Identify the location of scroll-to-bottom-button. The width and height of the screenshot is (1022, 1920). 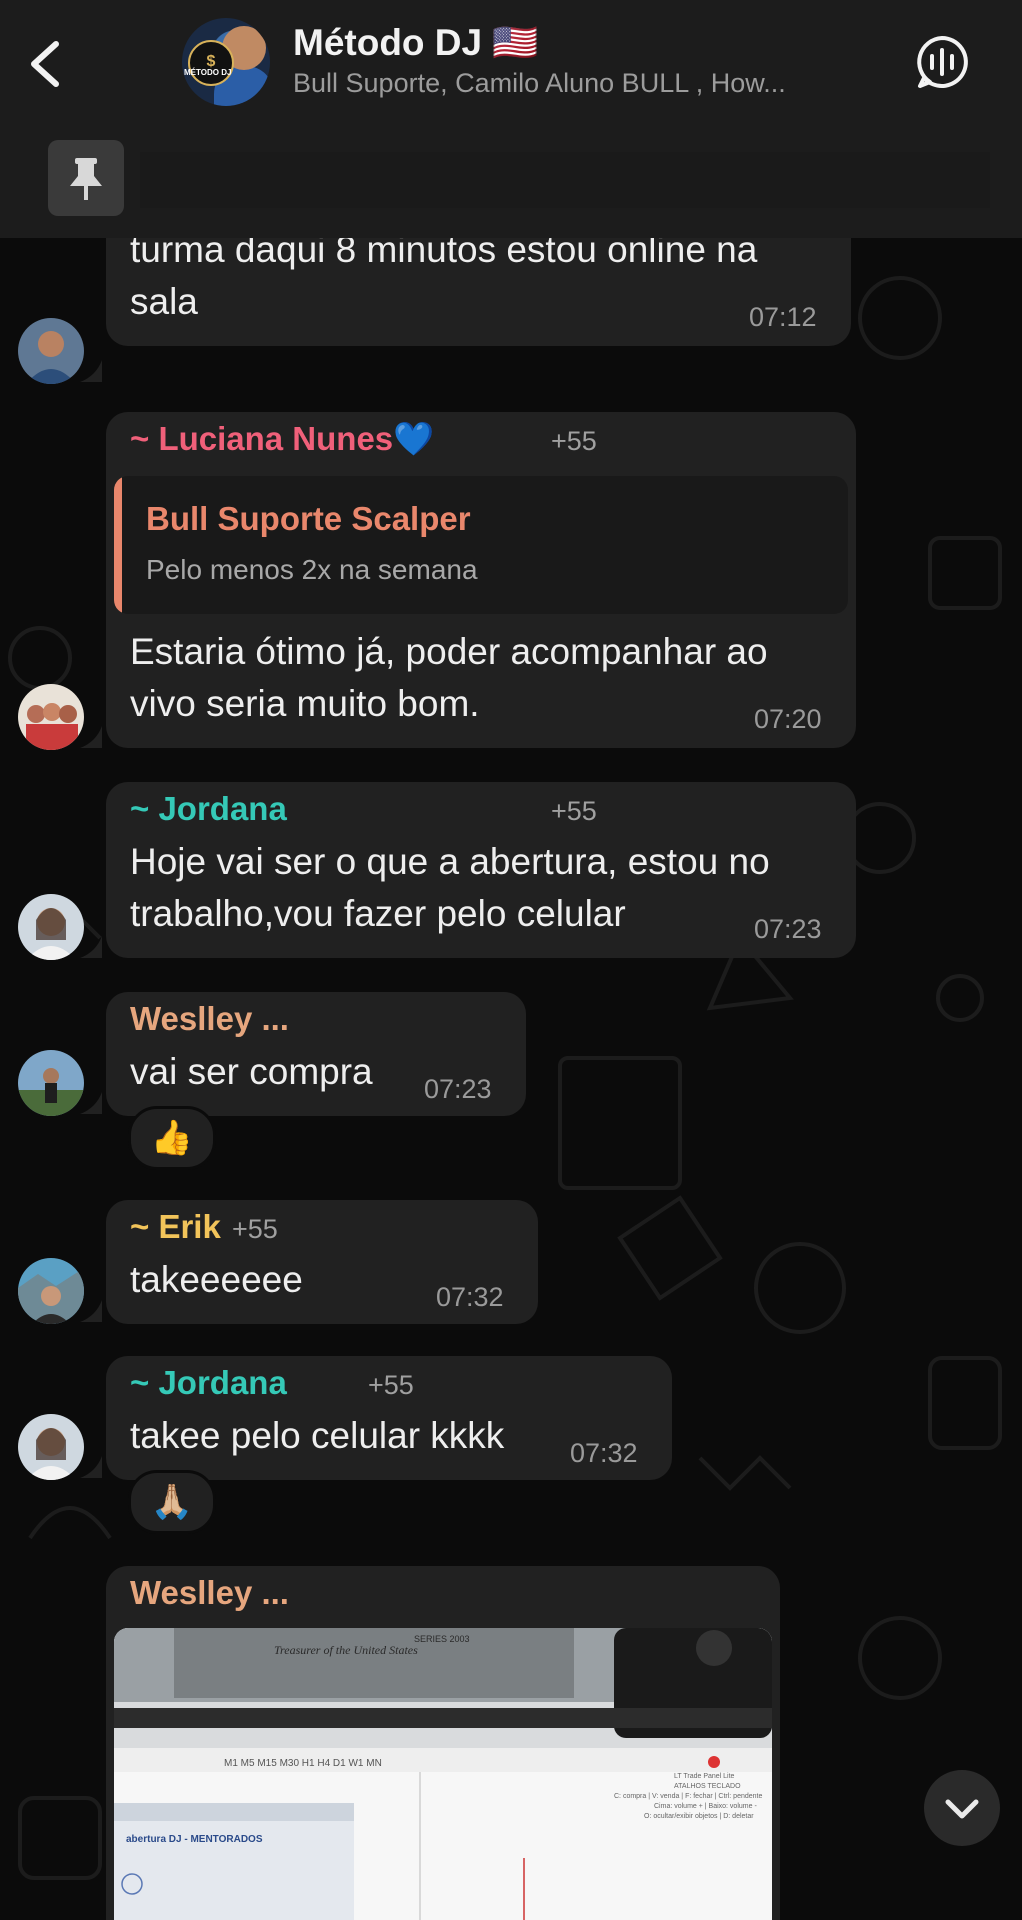
(962, 1808).